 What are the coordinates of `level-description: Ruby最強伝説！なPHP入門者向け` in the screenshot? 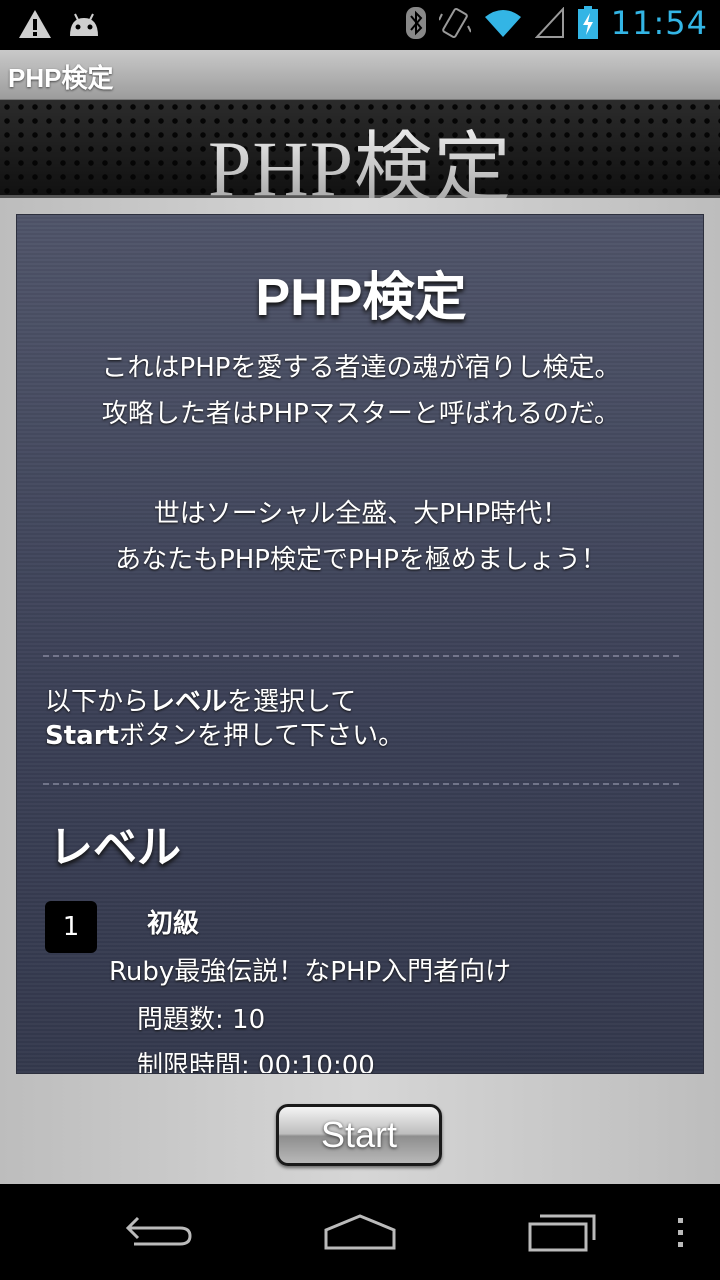 It's located at (310, 972).